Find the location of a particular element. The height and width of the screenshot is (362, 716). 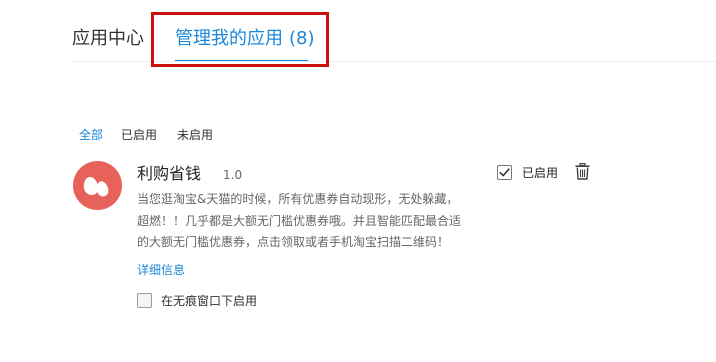

extension-name: 利购省钱 is located at coordinates (169, 173).